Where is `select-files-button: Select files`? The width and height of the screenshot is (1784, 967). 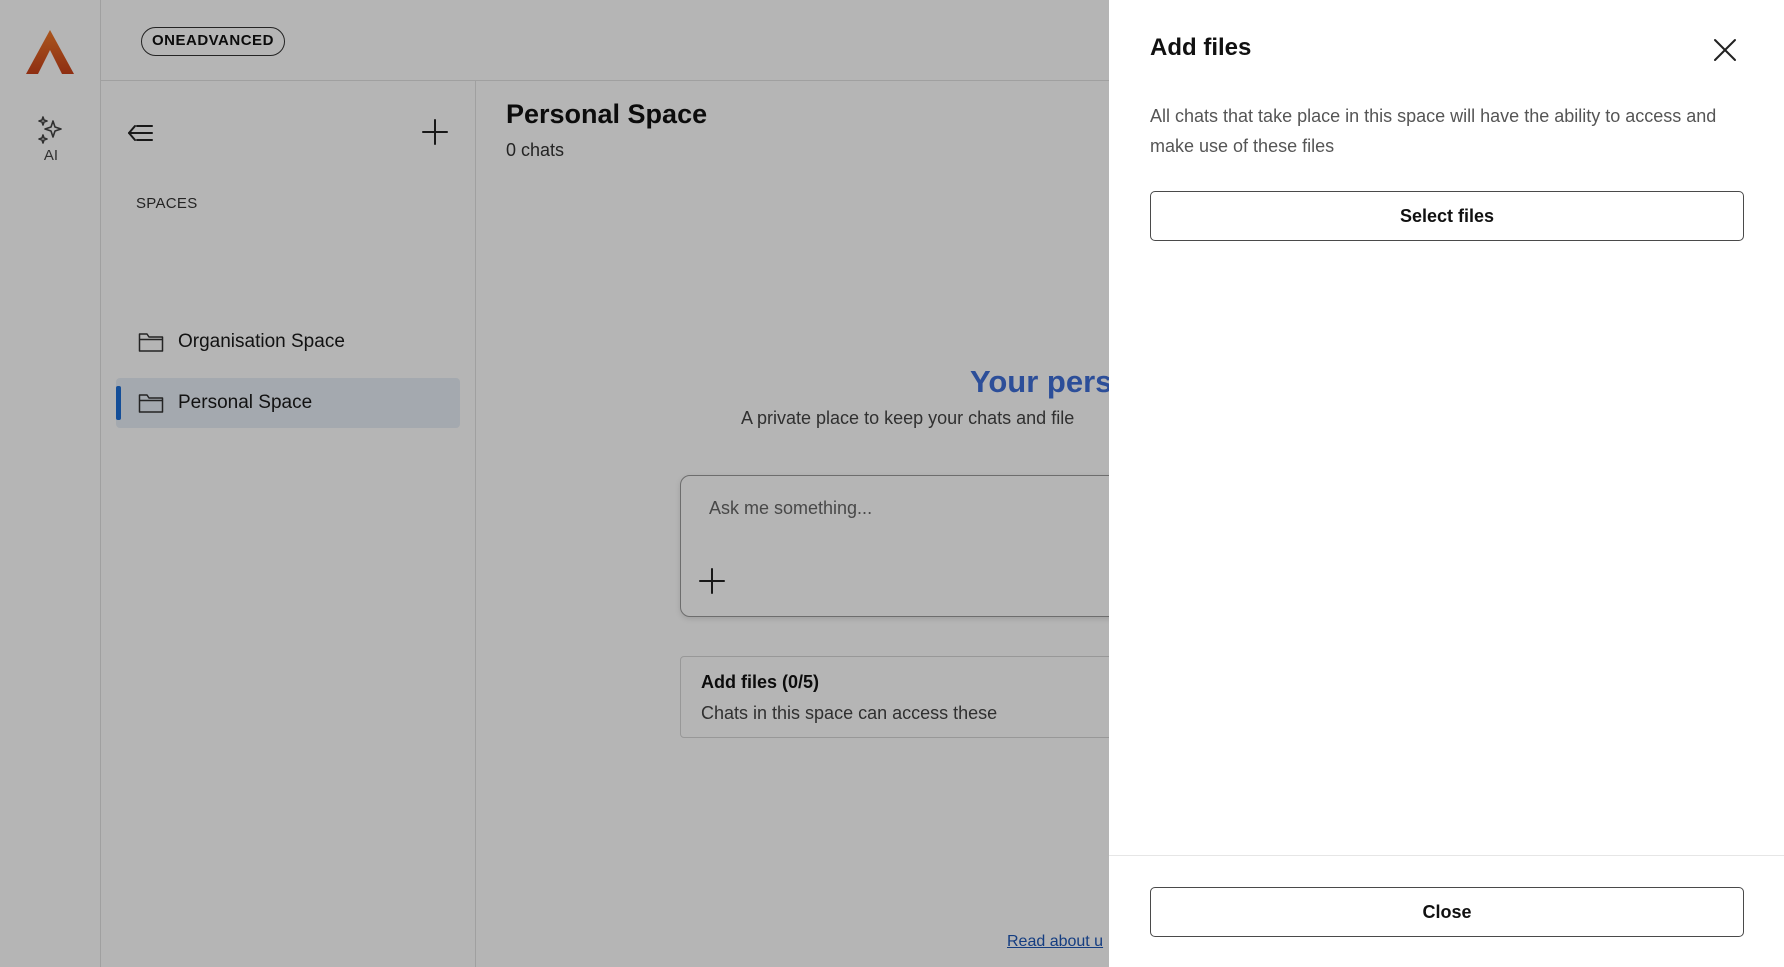
select-files-button: Select files is located at coordinates (1447, 216).